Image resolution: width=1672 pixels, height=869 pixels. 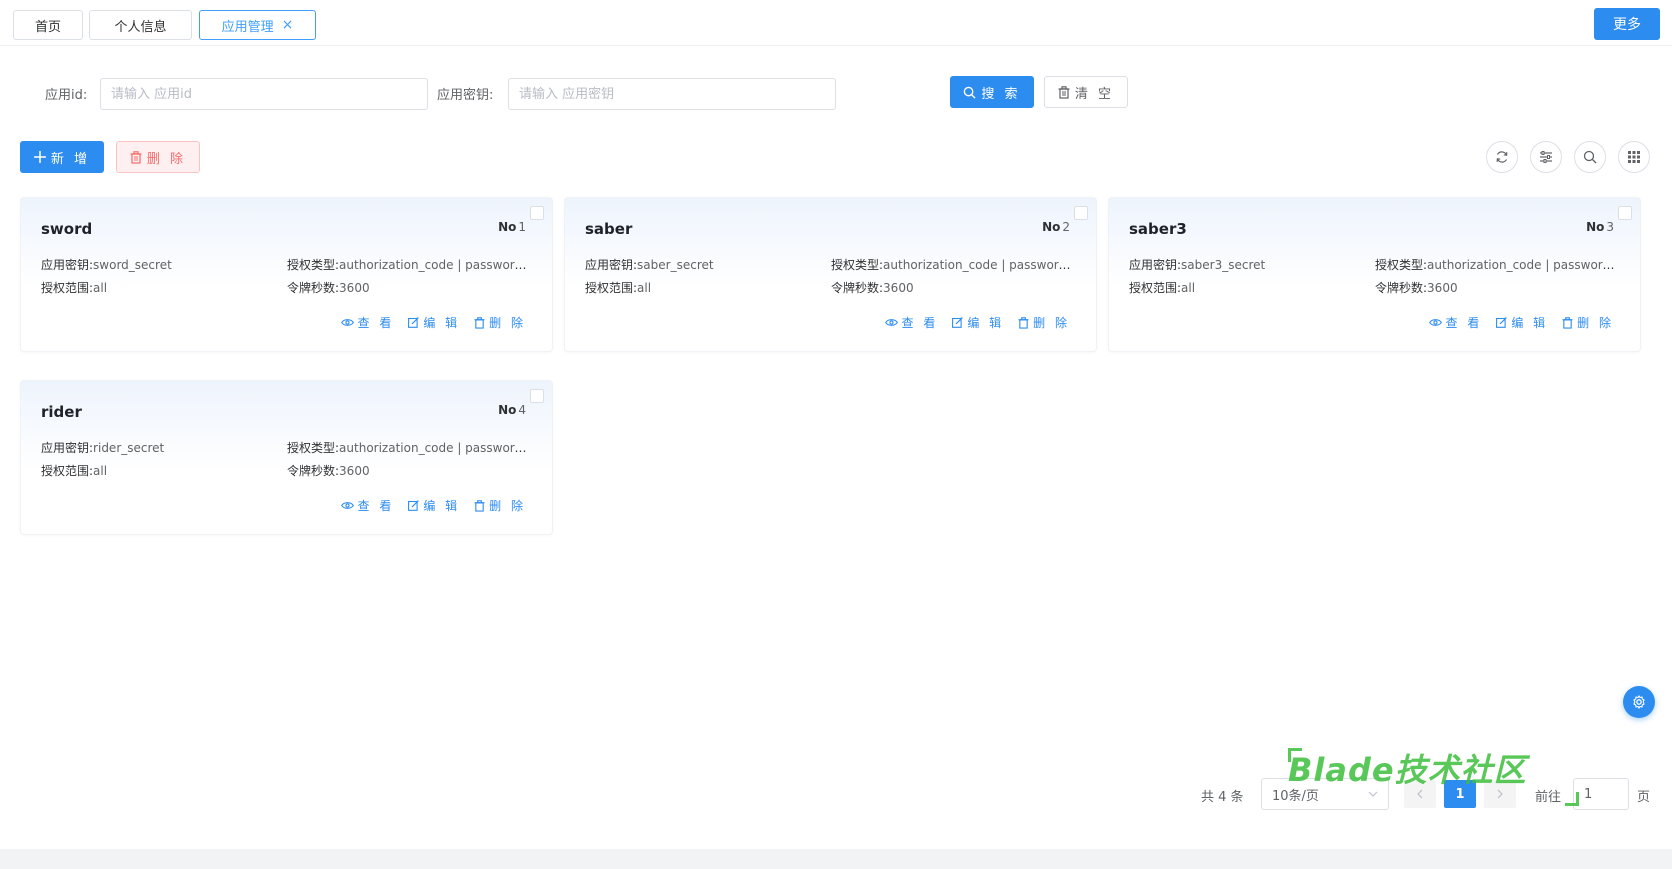 I want to click on watermark-bracket-right, so click(x=1572, y=799).